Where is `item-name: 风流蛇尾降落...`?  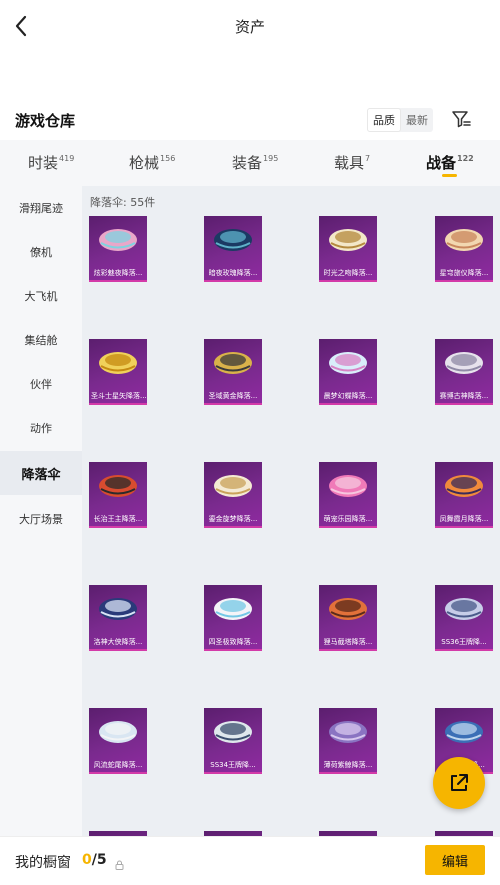
item-name: 风流蛇尾降落... is located at coordinates (118, 765).